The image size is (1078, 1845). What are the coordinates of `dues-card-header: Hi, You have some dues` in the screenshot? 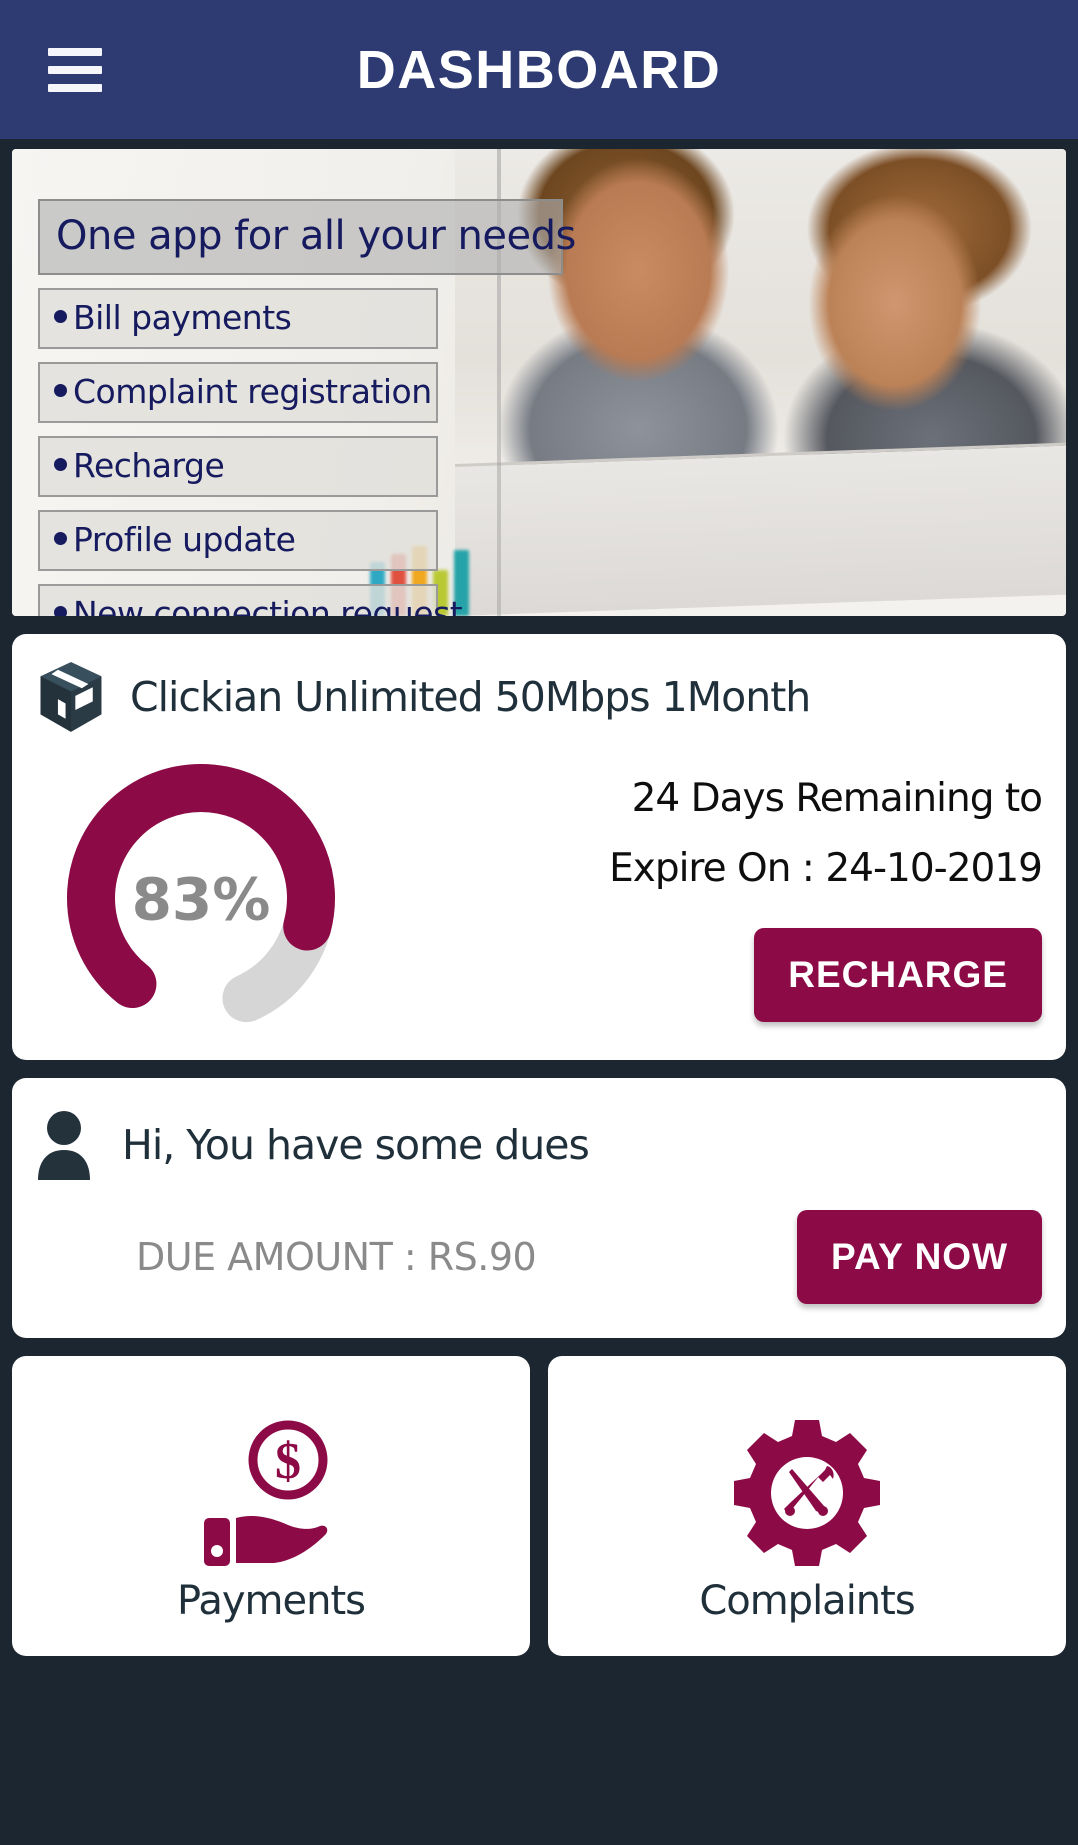 It's located at (539, 1145).